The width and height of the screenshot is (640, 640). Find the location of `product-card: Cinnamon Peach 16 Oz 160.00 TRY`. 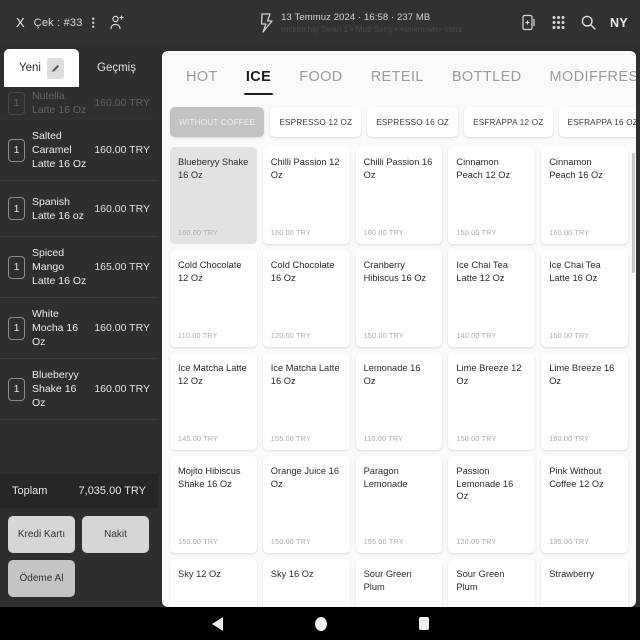

product-card: Cinnamon Peach 16 Oz 160.00 TRY is located at coordinates (584, 195).